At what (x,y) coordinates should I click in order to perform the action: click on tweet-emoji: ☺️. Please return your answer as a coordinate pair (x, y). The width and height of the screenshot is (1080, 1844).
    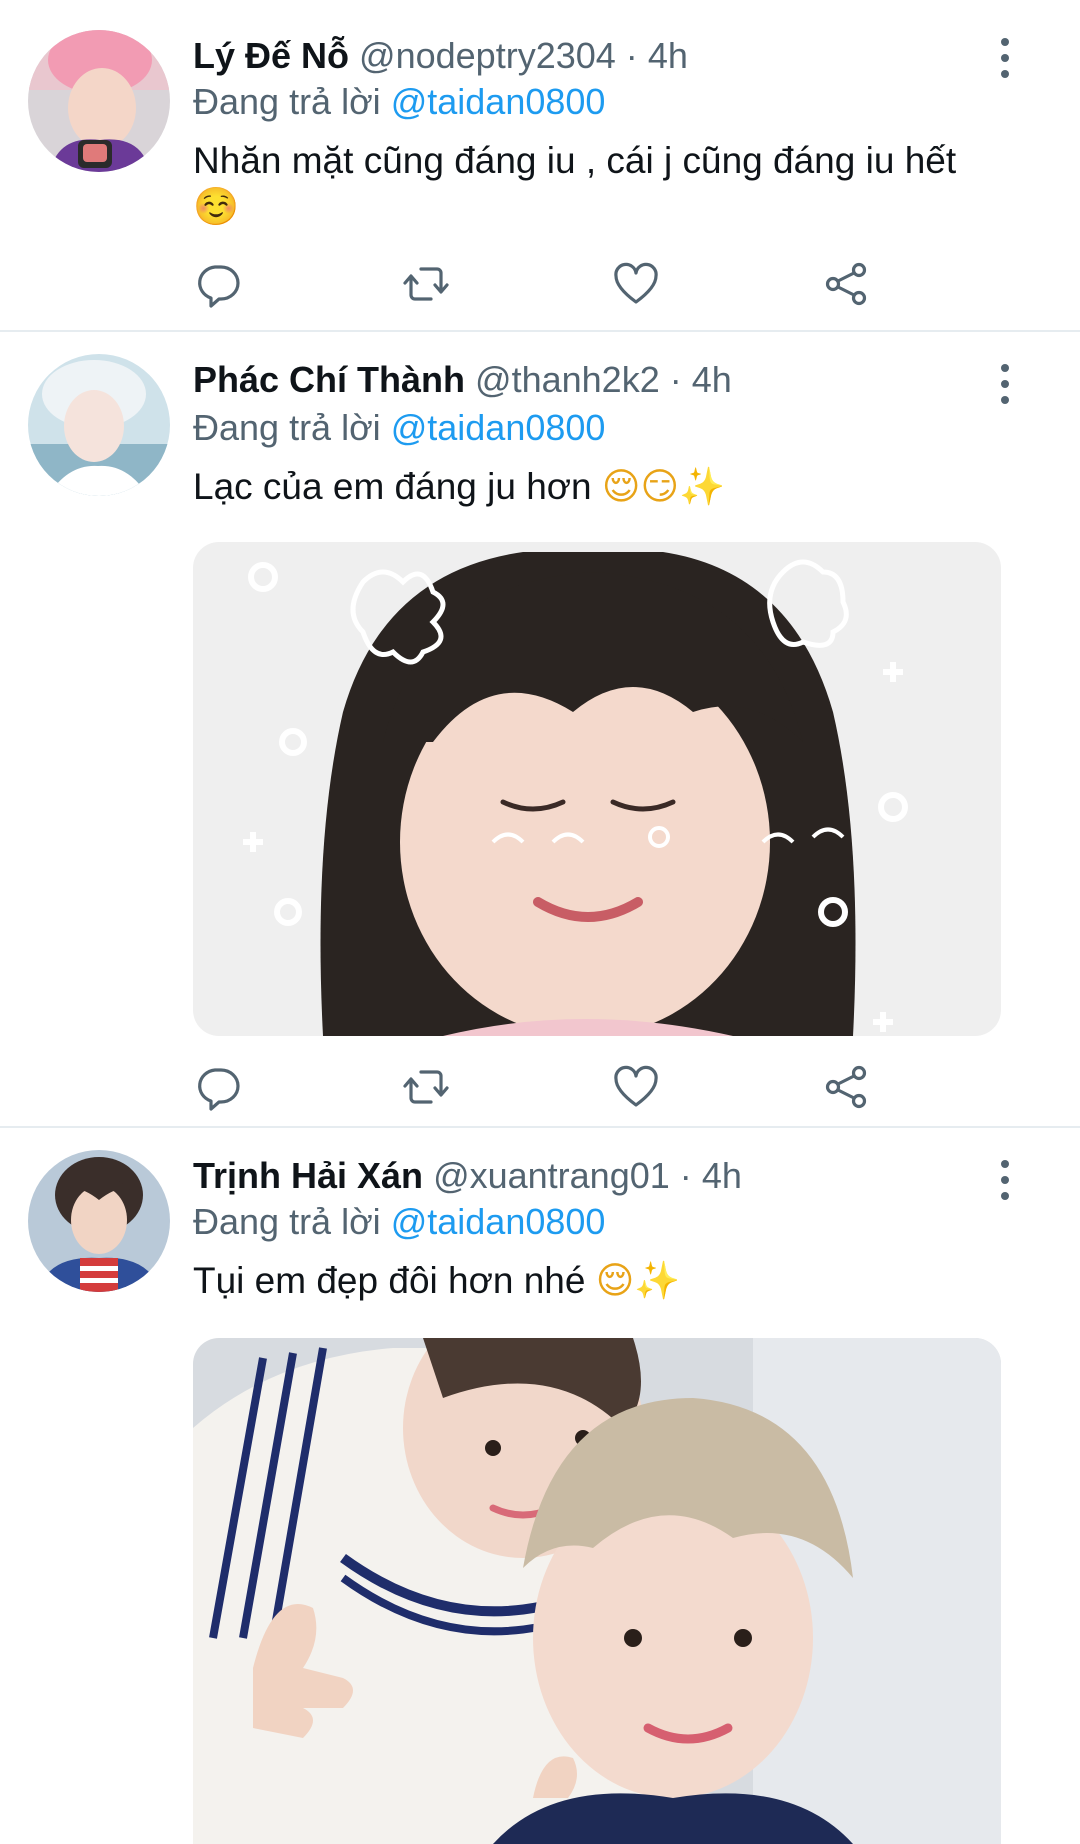
    Looking at the image, I should click on (216, 206).